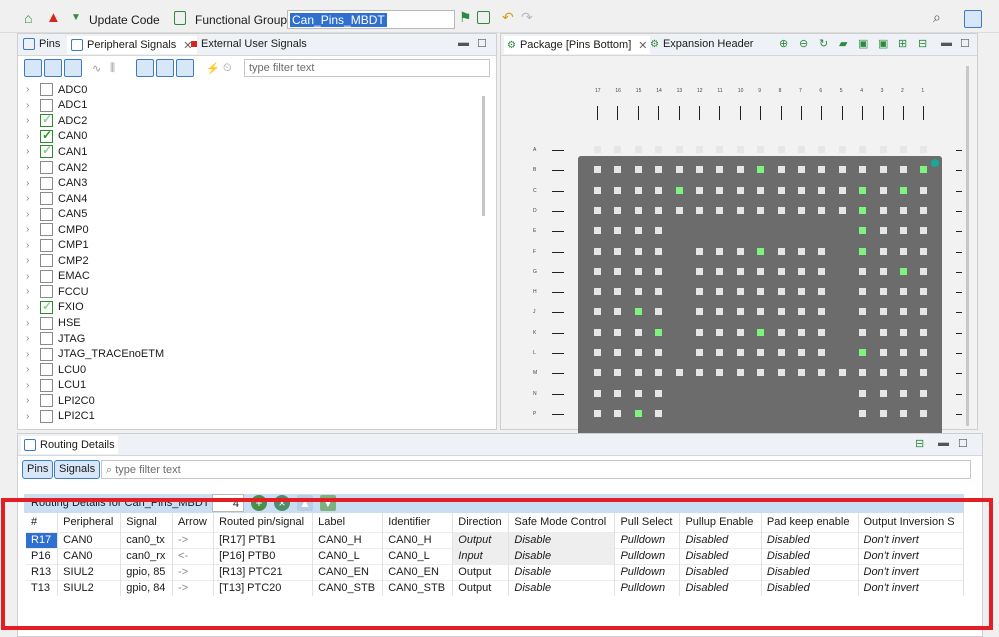 The height and width of the screenshot is (637, 999). I want to click on tree-item: › CAN4, so click(54, 199).